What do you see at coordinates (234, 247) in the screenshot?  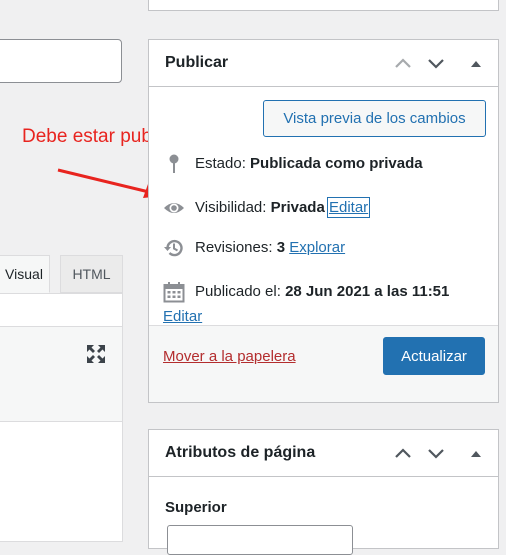 I see `revisions-label: Revisiones:` at bounding box center [234, 247].